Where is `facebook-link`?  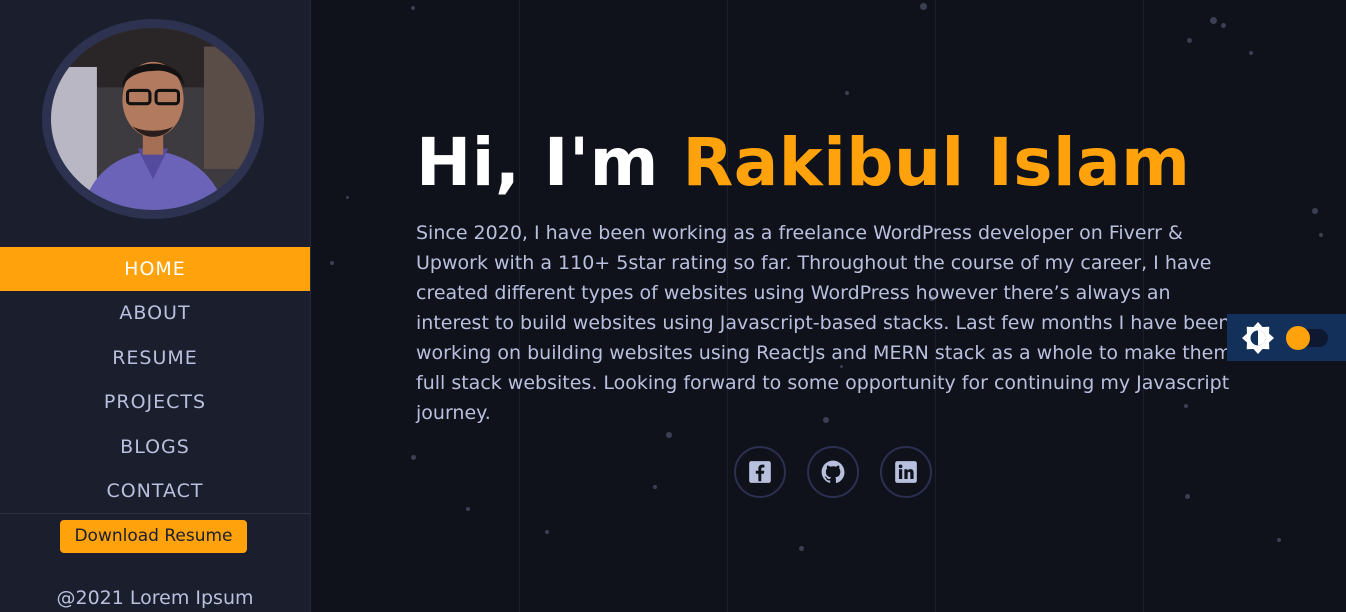 facebook-link is located at coordinates (760, 472).